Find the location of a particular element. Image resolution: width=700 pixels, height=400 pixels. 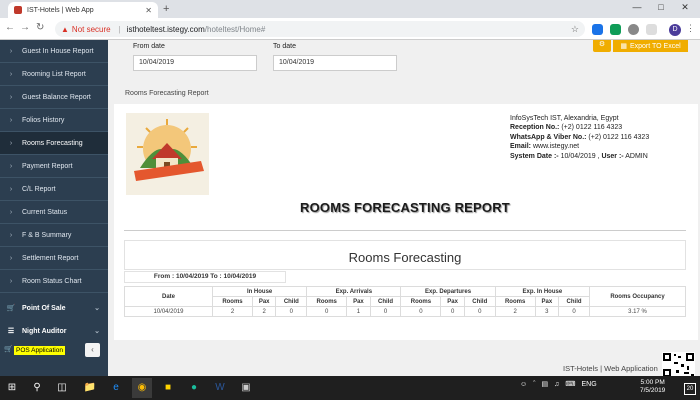

sidebar-item-rooms-forecasting: › Rooms Forecasting is located at coordinates (54, 143).